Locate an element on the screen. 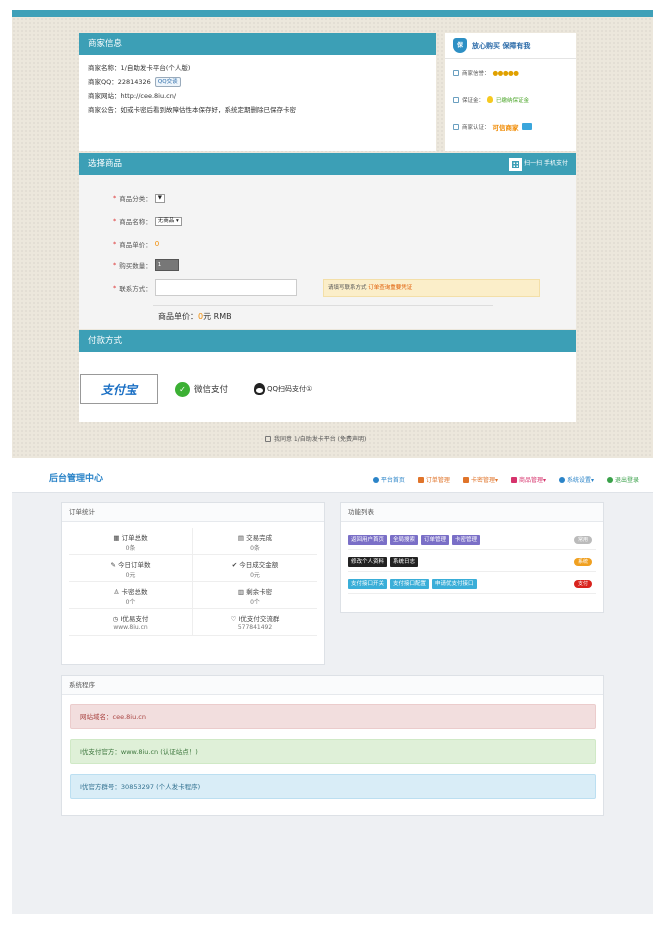 This screenshot has height=925, width=665. nav-products: 商品管理▾ is located at coordinates (528, 479).